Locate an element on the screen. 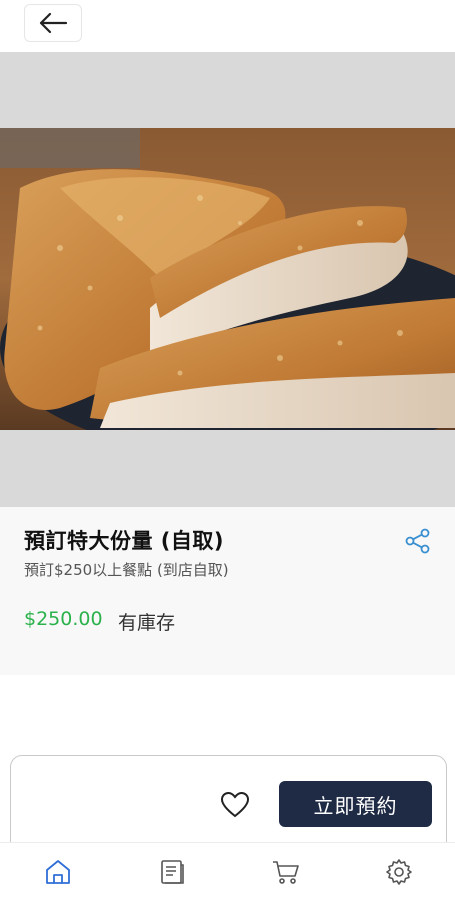 The height and width of the screenshot is (900, 455). share-icon is located at coordinates (418, 541).